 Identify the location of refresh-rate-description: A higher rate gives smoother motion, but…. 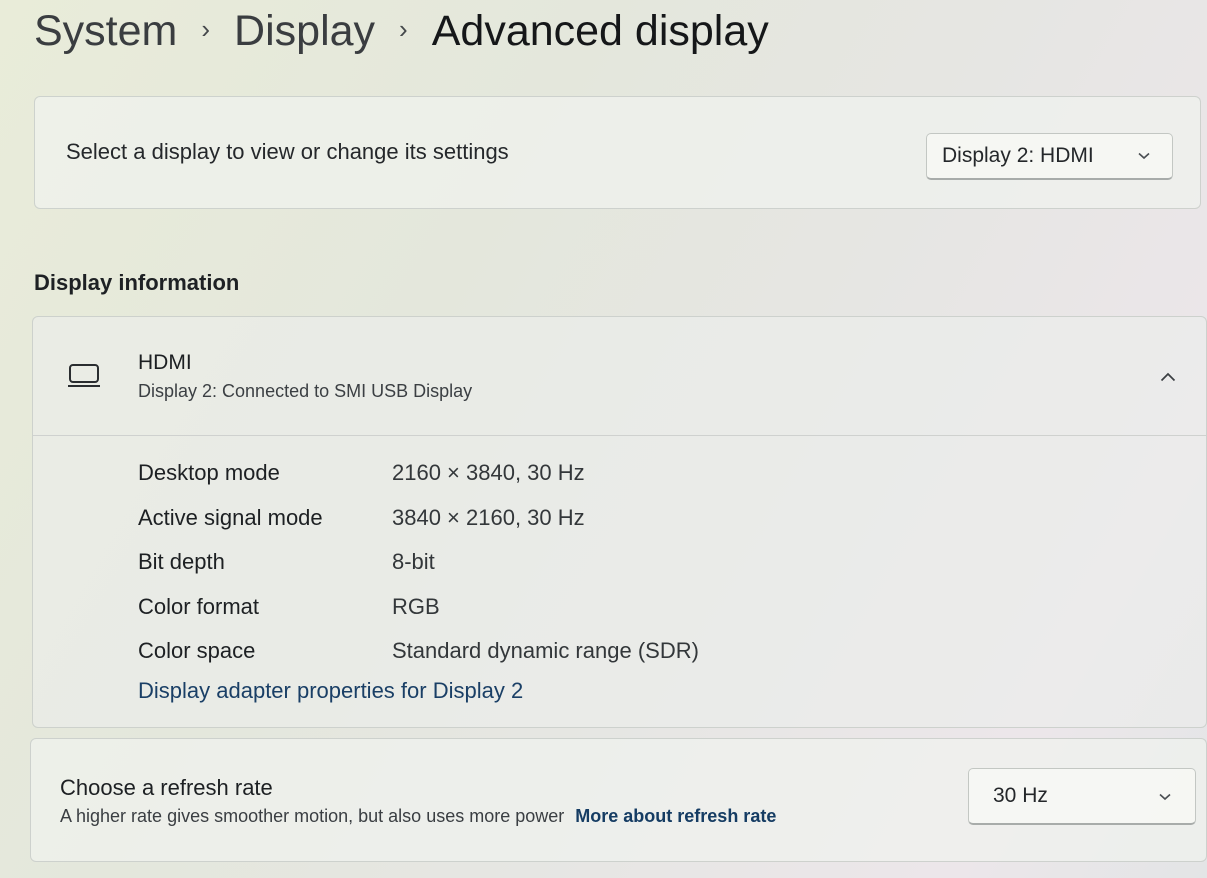
(312, 816).